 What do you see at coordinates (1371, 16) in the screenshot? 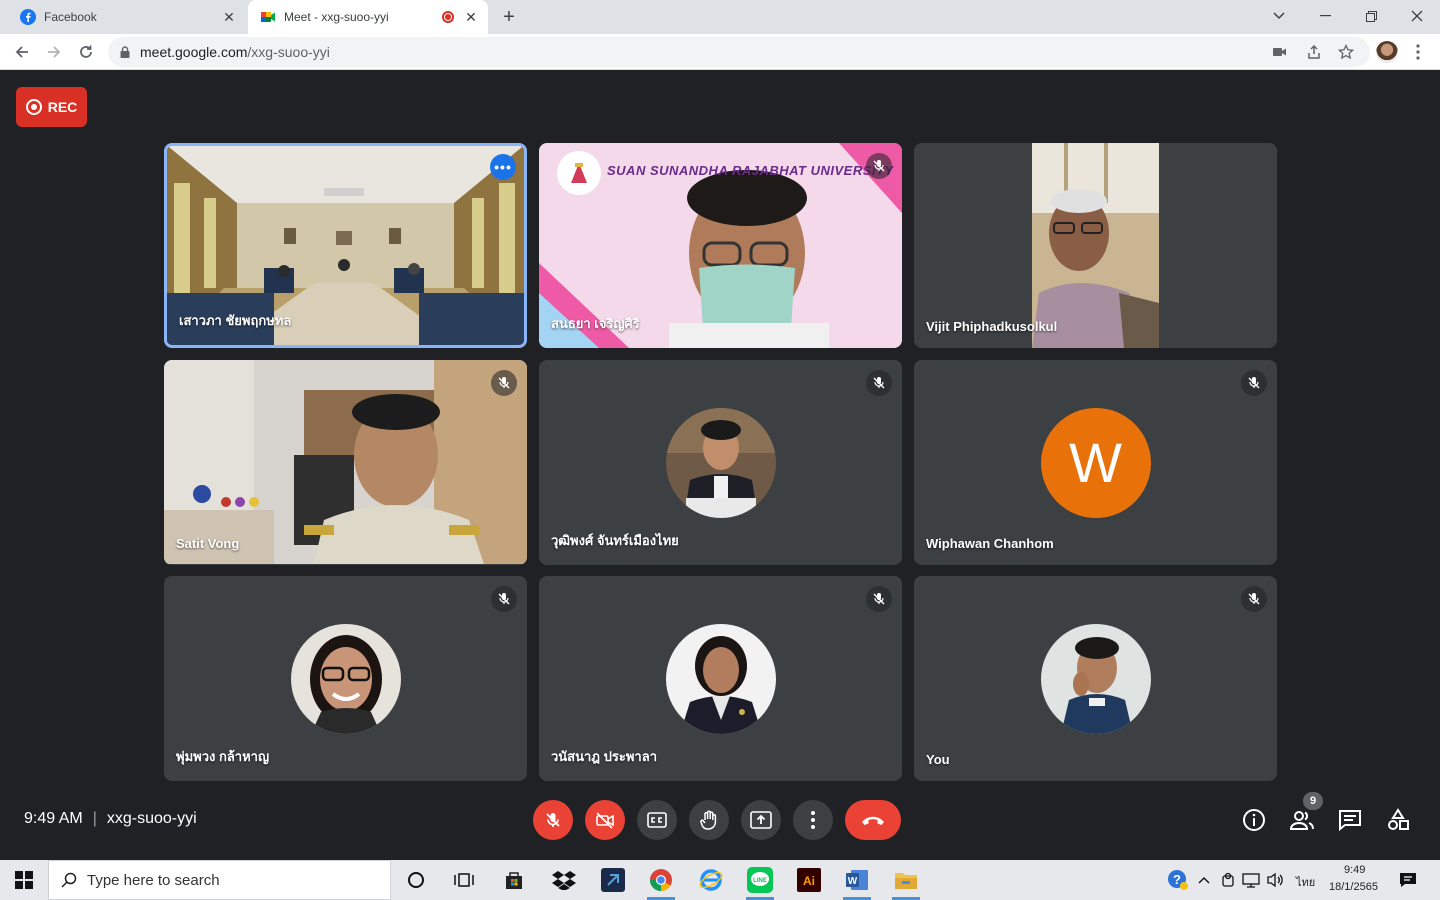
I see `restore-button` at bounding box center [1371, 16].